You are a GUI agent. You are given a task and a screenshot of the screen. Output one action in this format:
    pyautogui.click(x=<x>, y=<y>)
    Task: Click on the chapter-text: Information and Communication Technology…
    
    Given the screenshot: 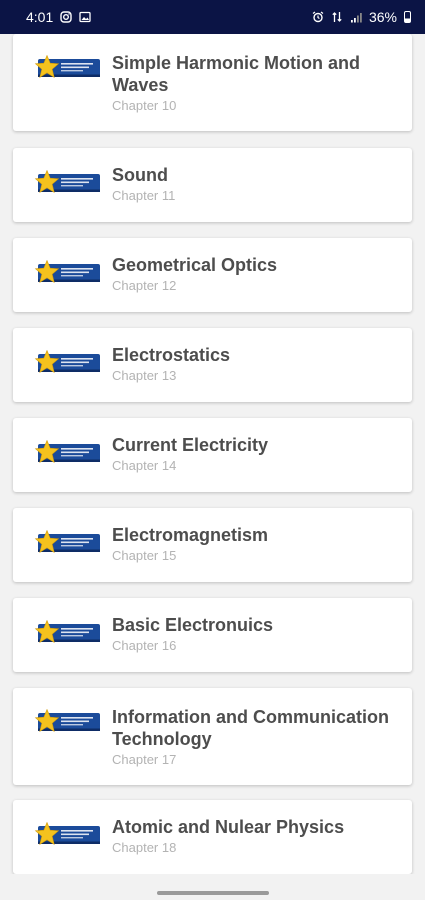 What is the action you would take?
    pyautogui.click(x=255, y=737)
    